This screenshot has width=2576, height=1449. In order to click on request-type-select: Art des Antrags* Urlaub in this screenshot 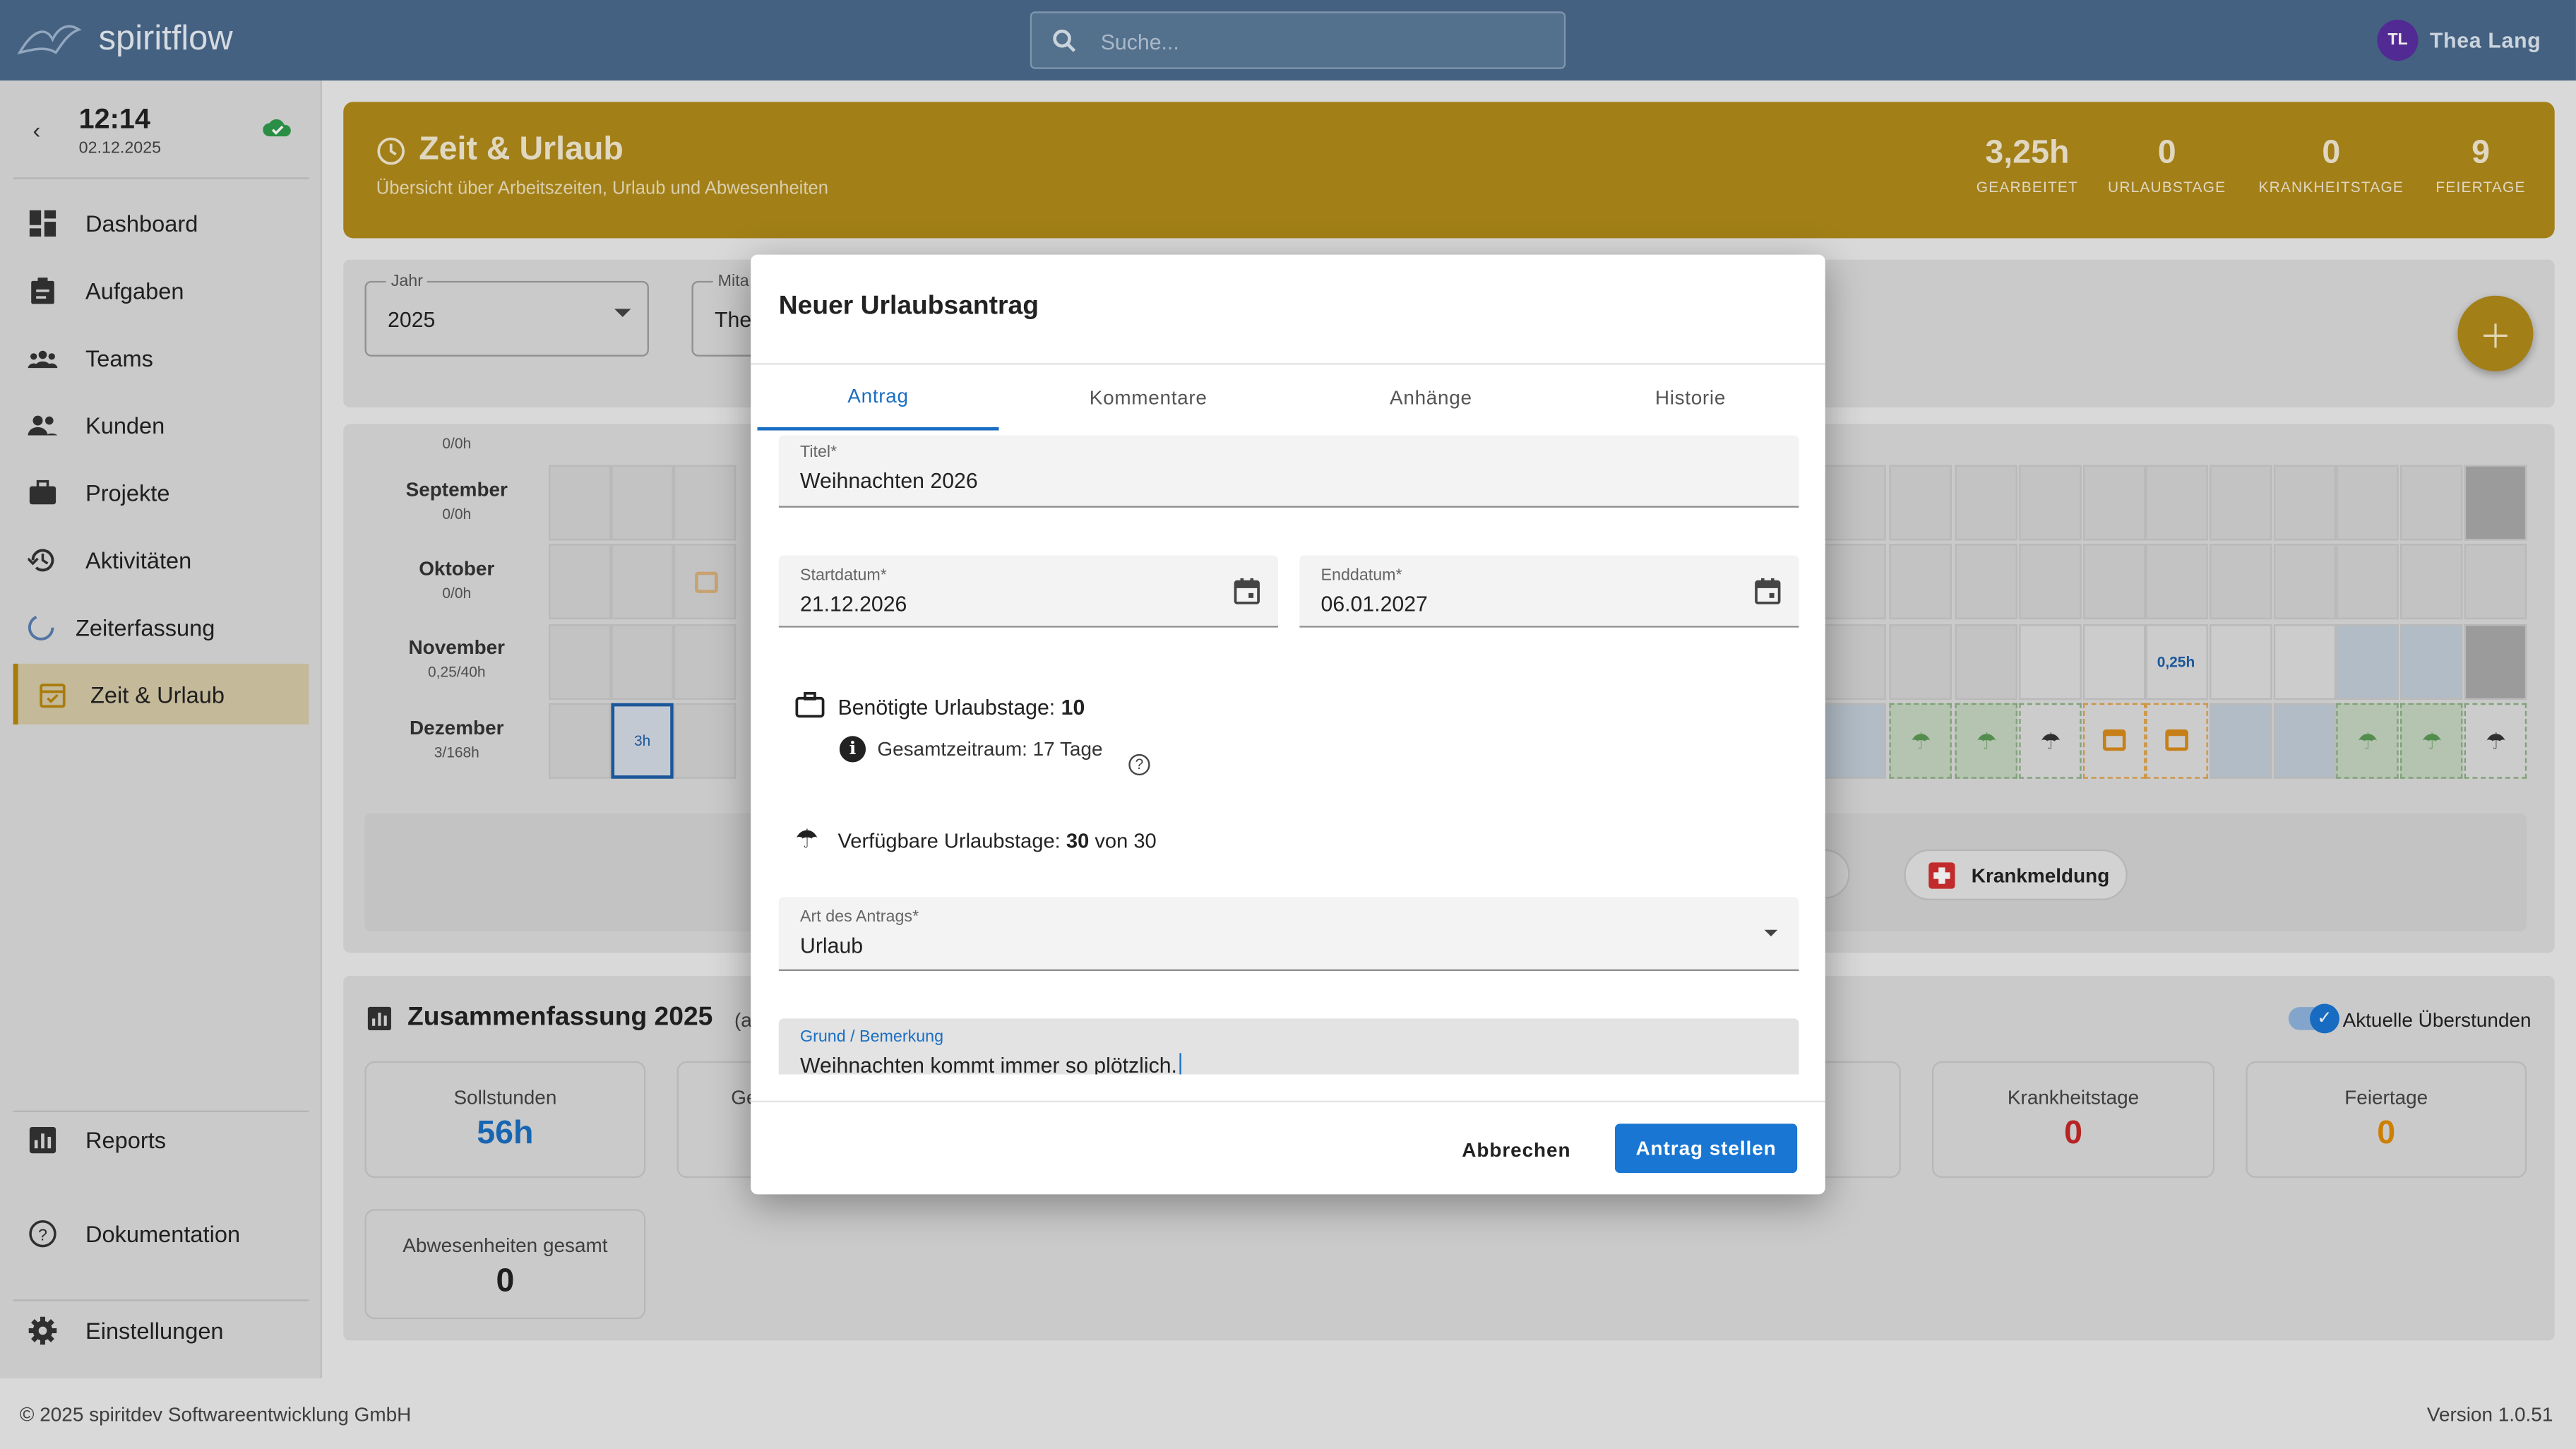, I will do `click(1288, 934)`.